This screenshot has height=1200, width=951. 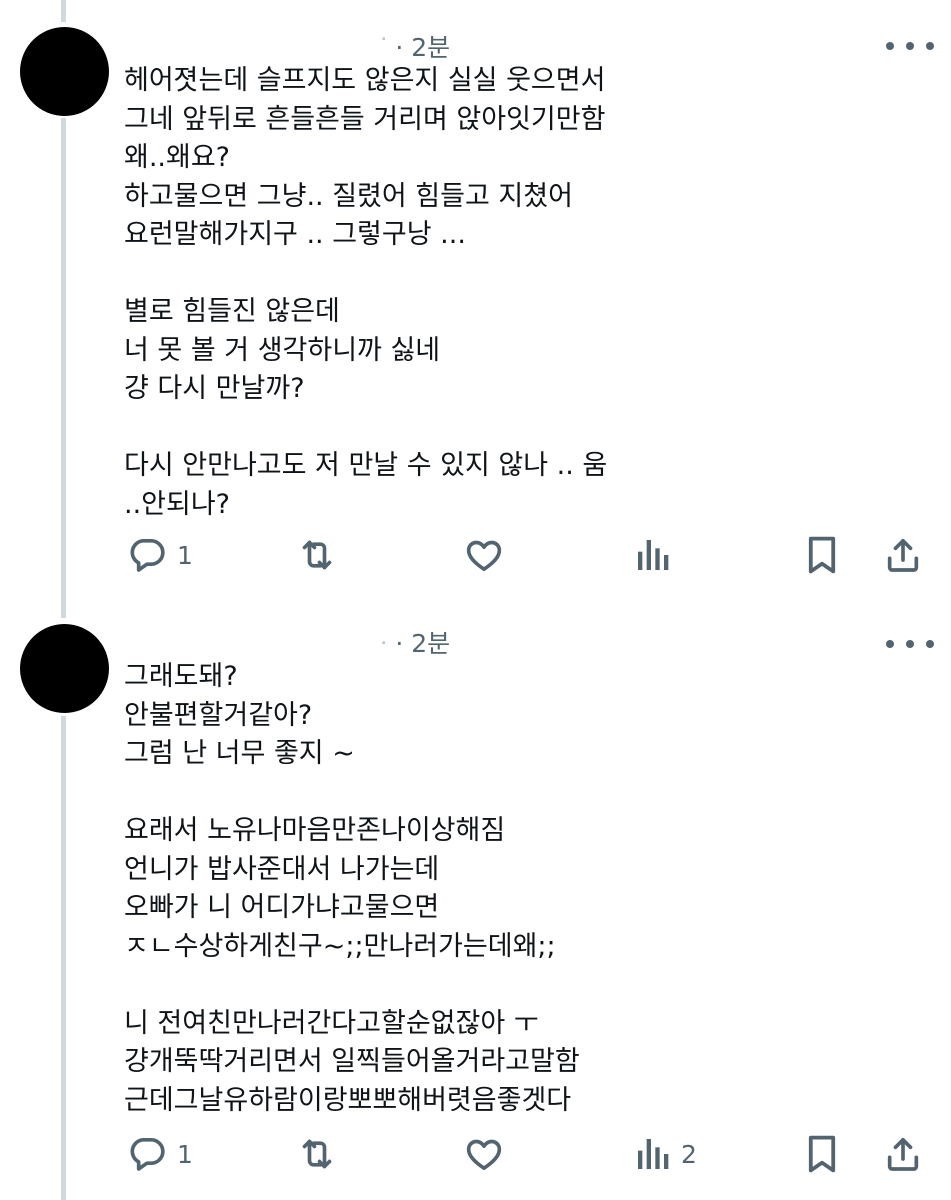 I want to click on tweet-text-line: 그래도돼?, so click(x=181, y=676).